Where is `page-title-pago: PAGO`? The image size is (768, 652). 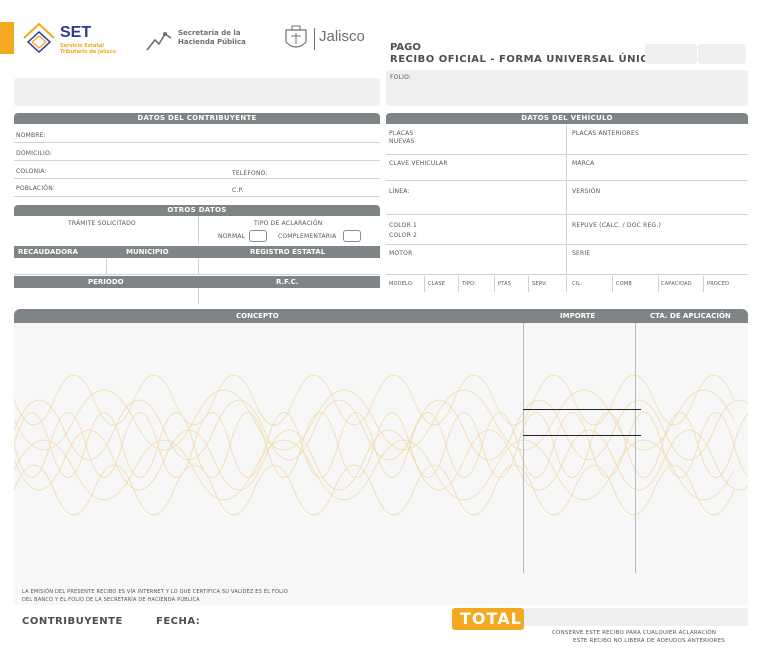
page-title-pago: PAGO is located at coordinates (405, 47).